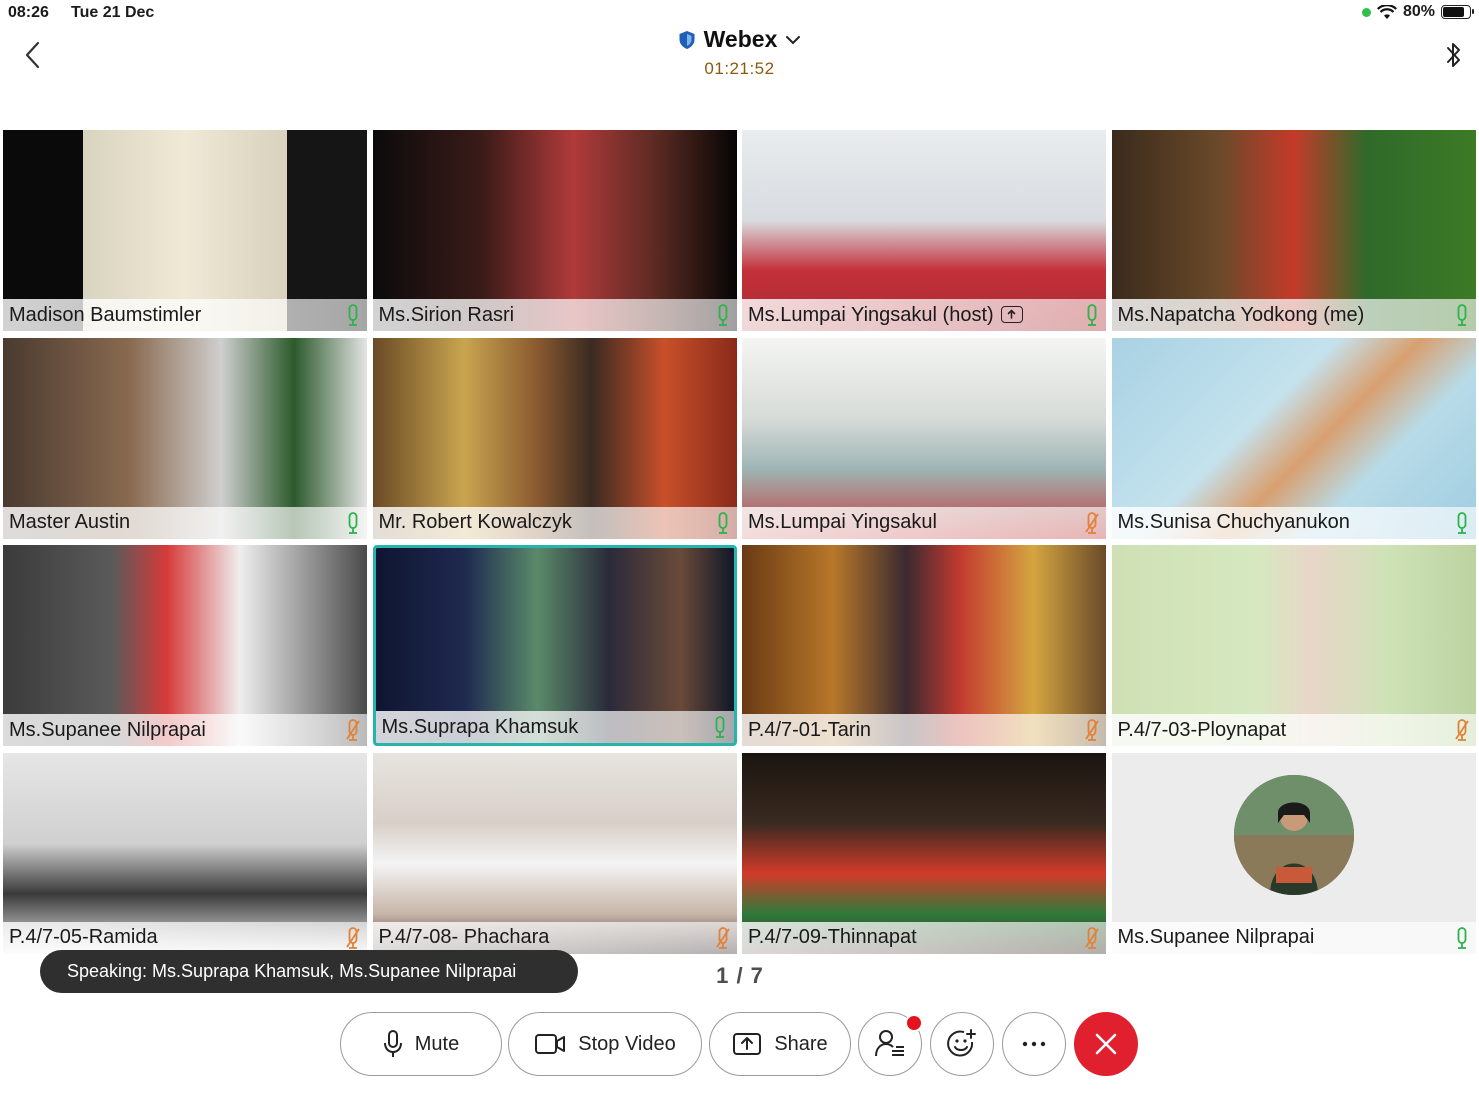  I want to click on participant-name-bar: Ms.Lumpai Yingsakul, so click(924, 522).